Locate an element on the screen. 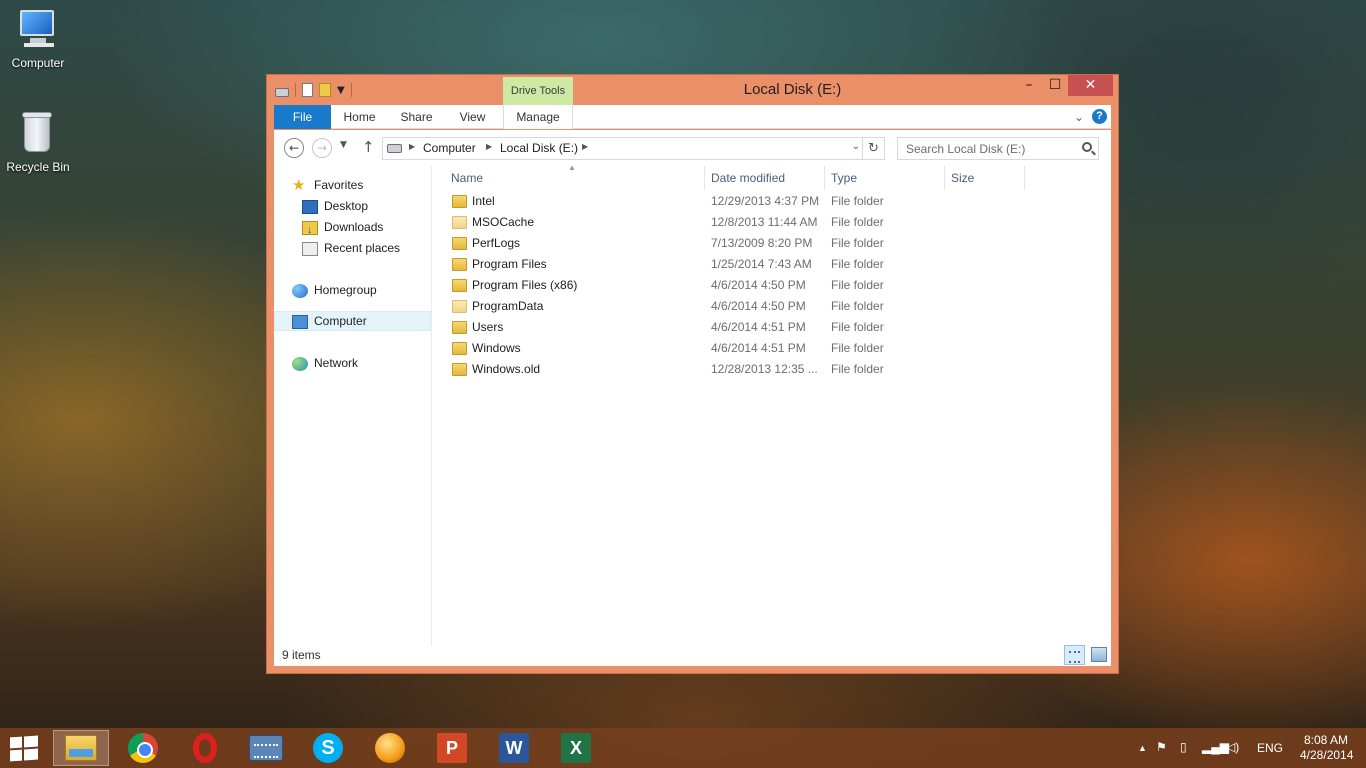  volume-icon: ◁) is located at coordinates (1232, 747).